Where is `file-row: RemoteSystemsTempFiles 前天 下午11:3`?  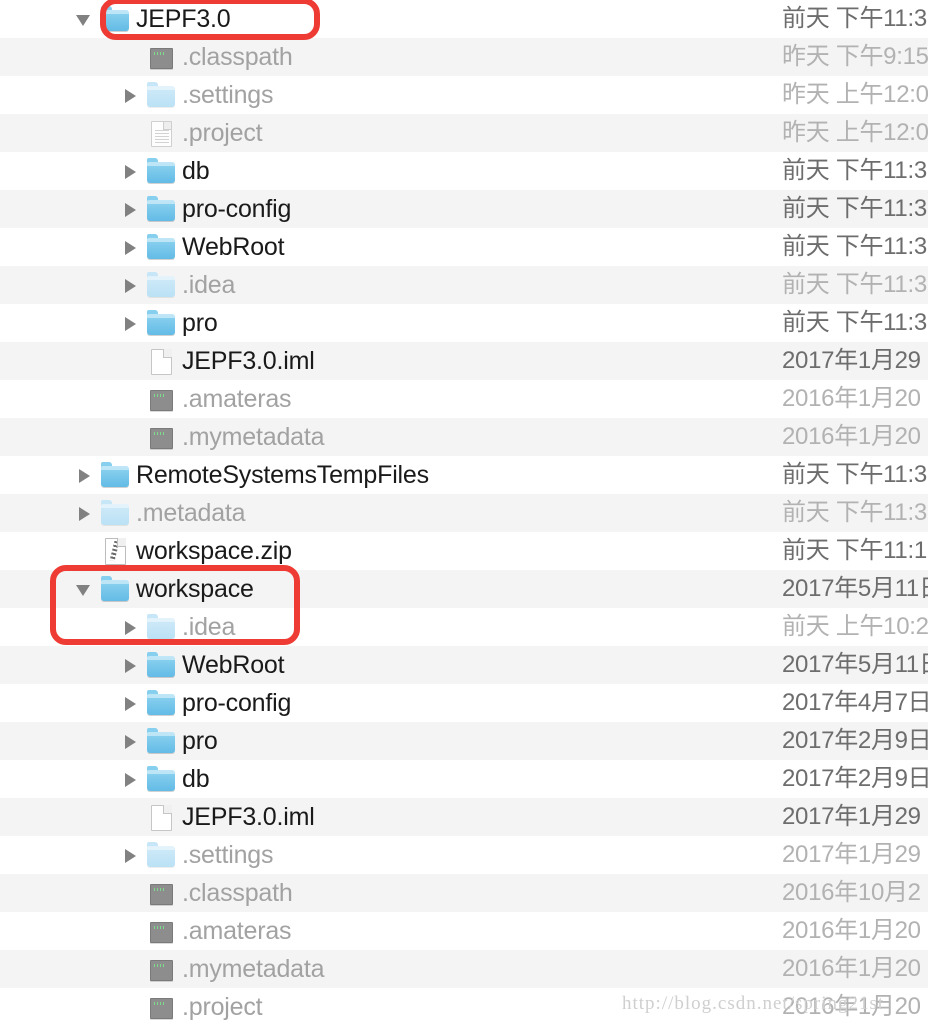 file-row: RemoteSystemsTempFiles 前天 下午11:3 is located at coordinates (464, 475).